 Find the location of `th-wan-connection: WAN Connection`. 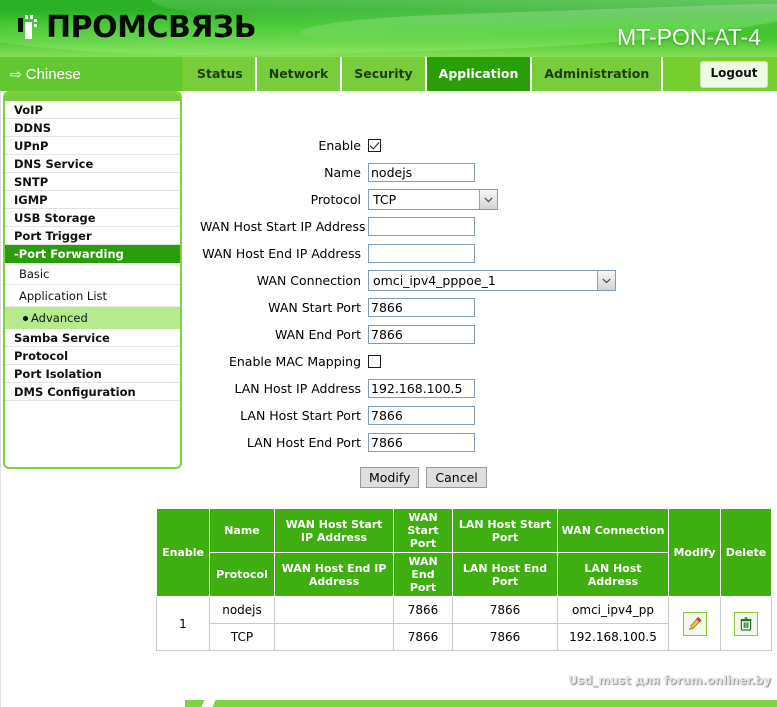

th-wan-connection: WAN Connection is located at coordinates (613, 530).